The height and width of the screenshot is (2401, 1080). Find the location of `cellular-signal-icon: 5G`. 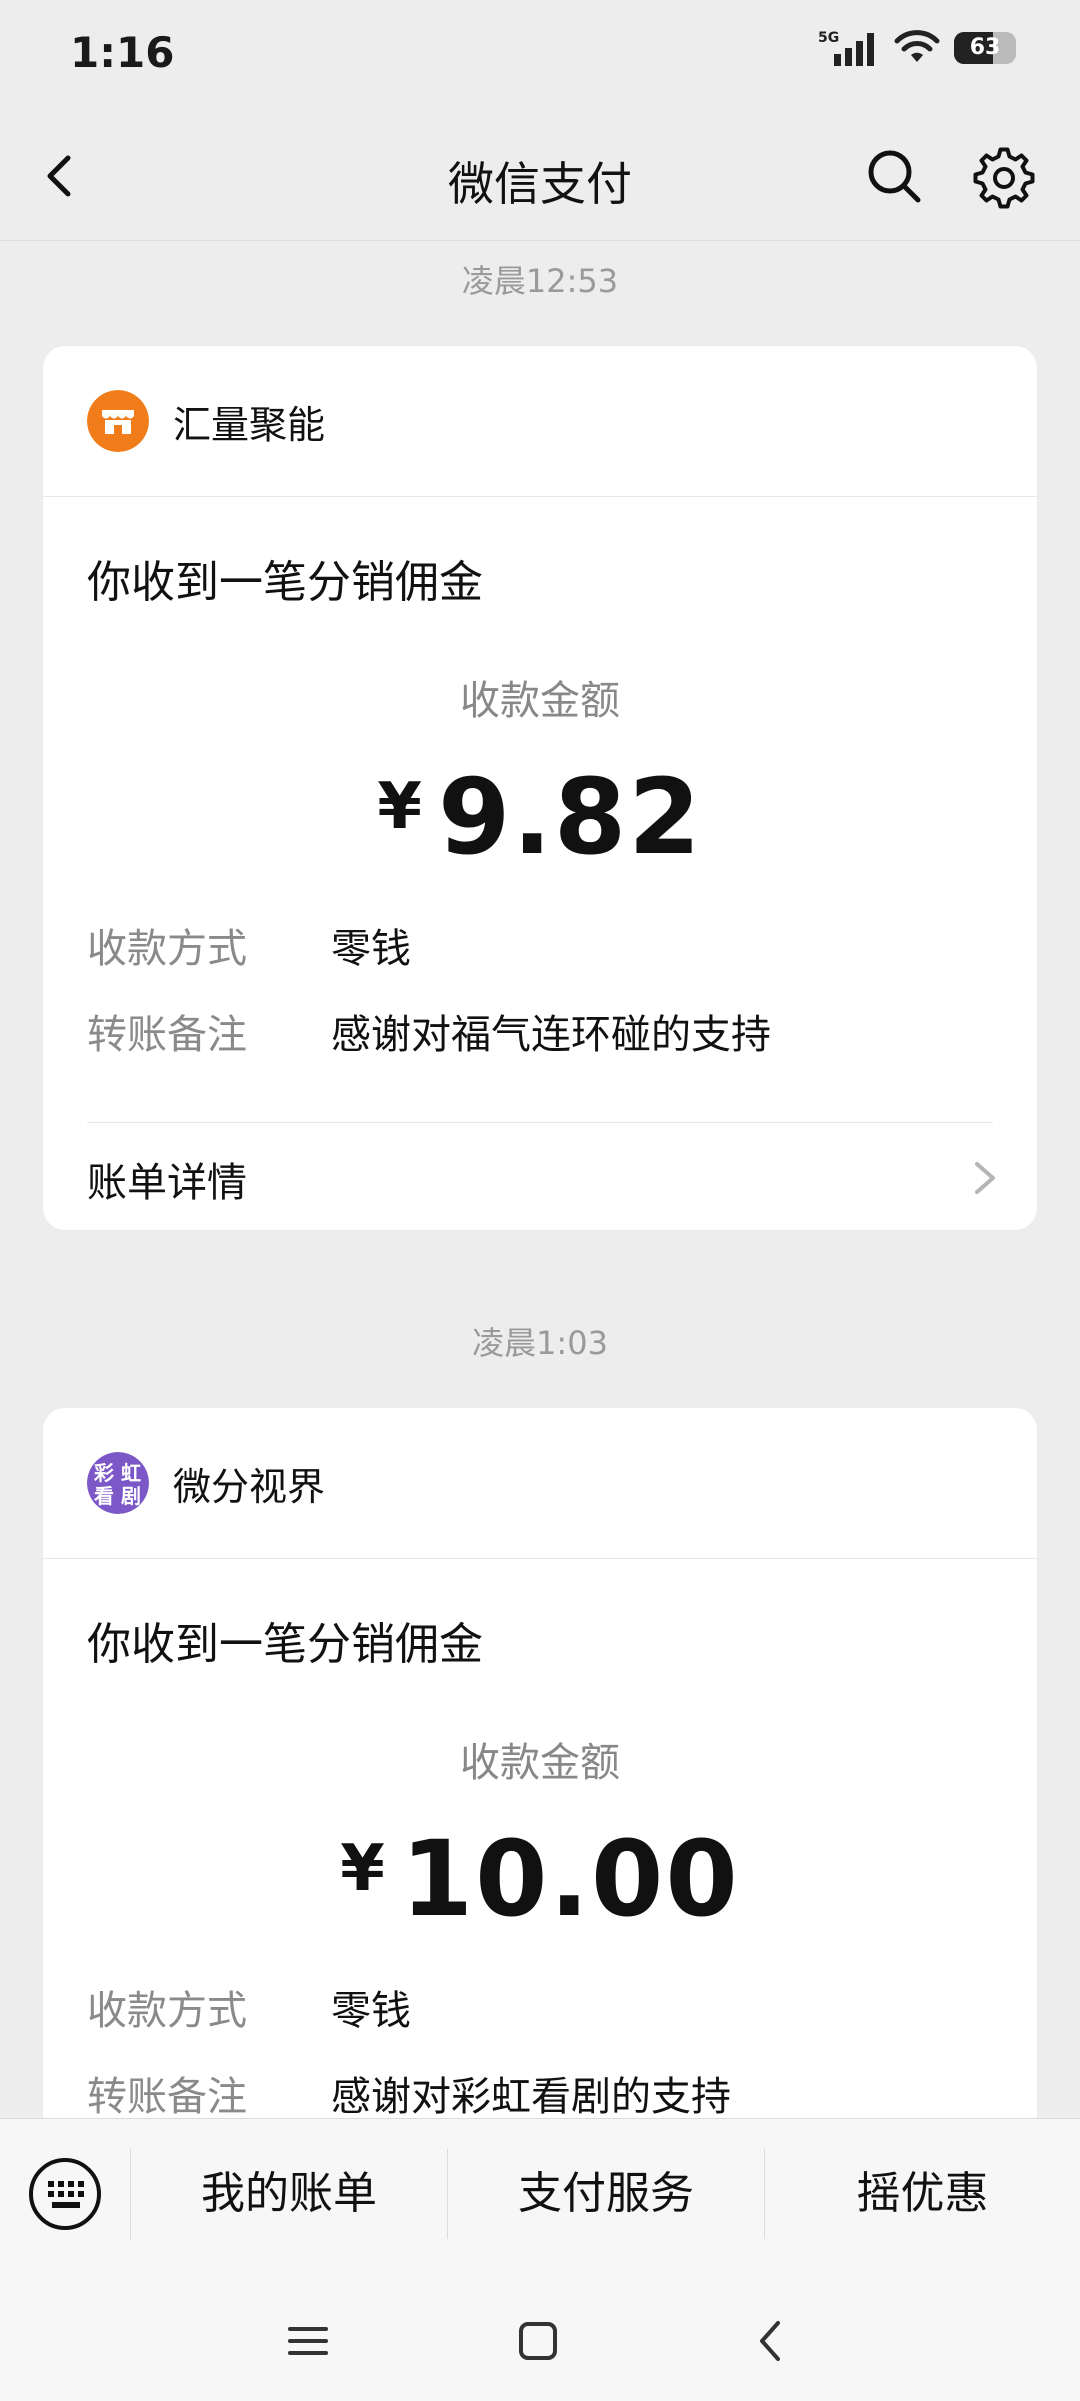

cellular-signal-icon: 5G is located at coordinates (846, 48).